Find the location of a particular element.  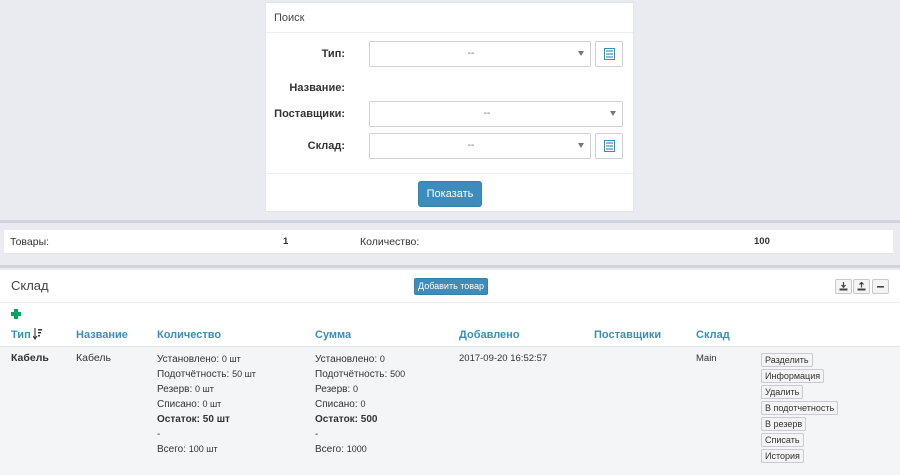

column-name: Название is located at coordinates (102, 335).